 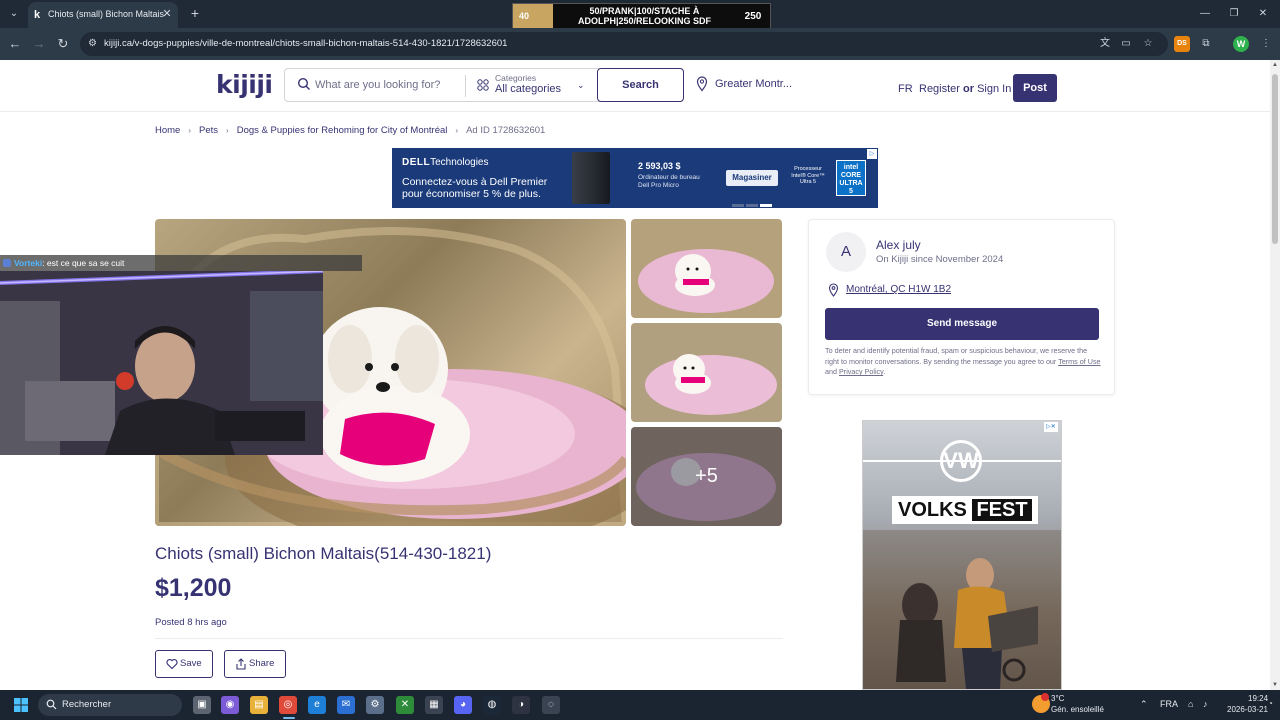 I want to click on volume-icon: ♪, so click(x=1205, y=704).